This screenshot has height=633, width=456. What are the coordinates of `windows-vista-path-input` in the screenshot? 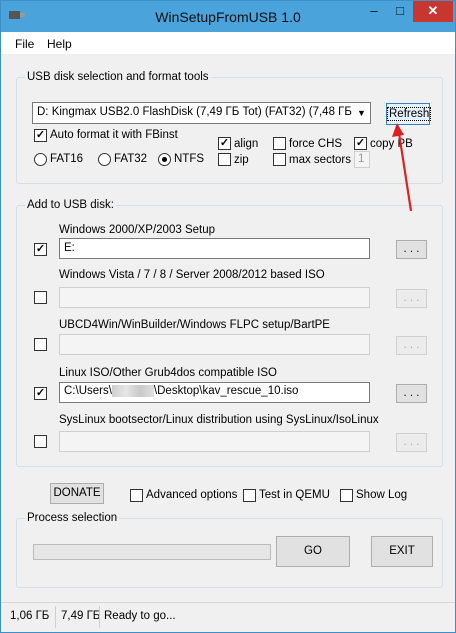 It's located at (214, 297).